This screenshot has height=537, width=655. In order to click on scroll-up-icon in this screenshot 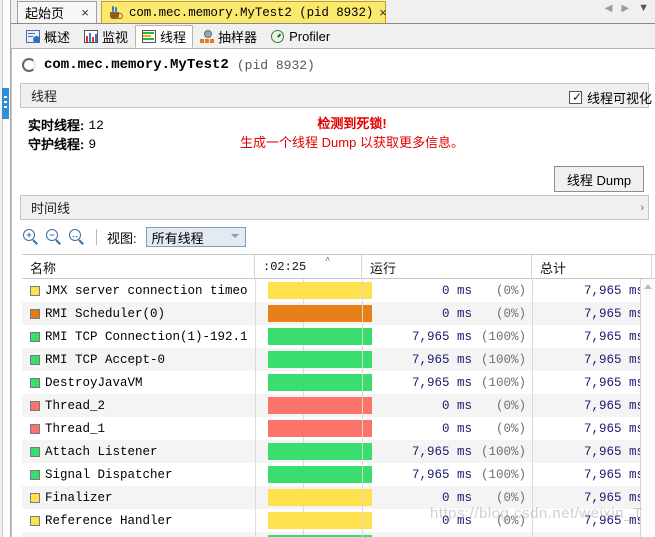, I will do `click(648, 286)`.